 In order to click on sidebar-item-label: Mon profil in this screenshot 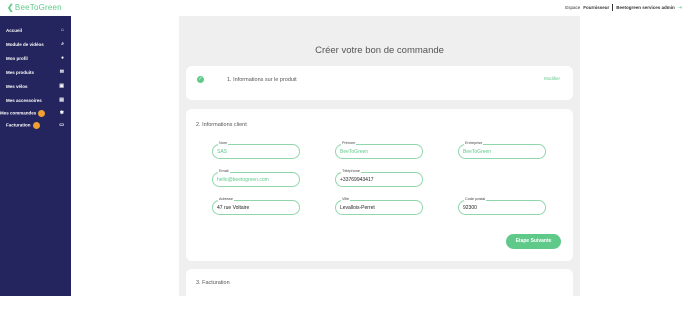, I will do `click(17, 58)`.